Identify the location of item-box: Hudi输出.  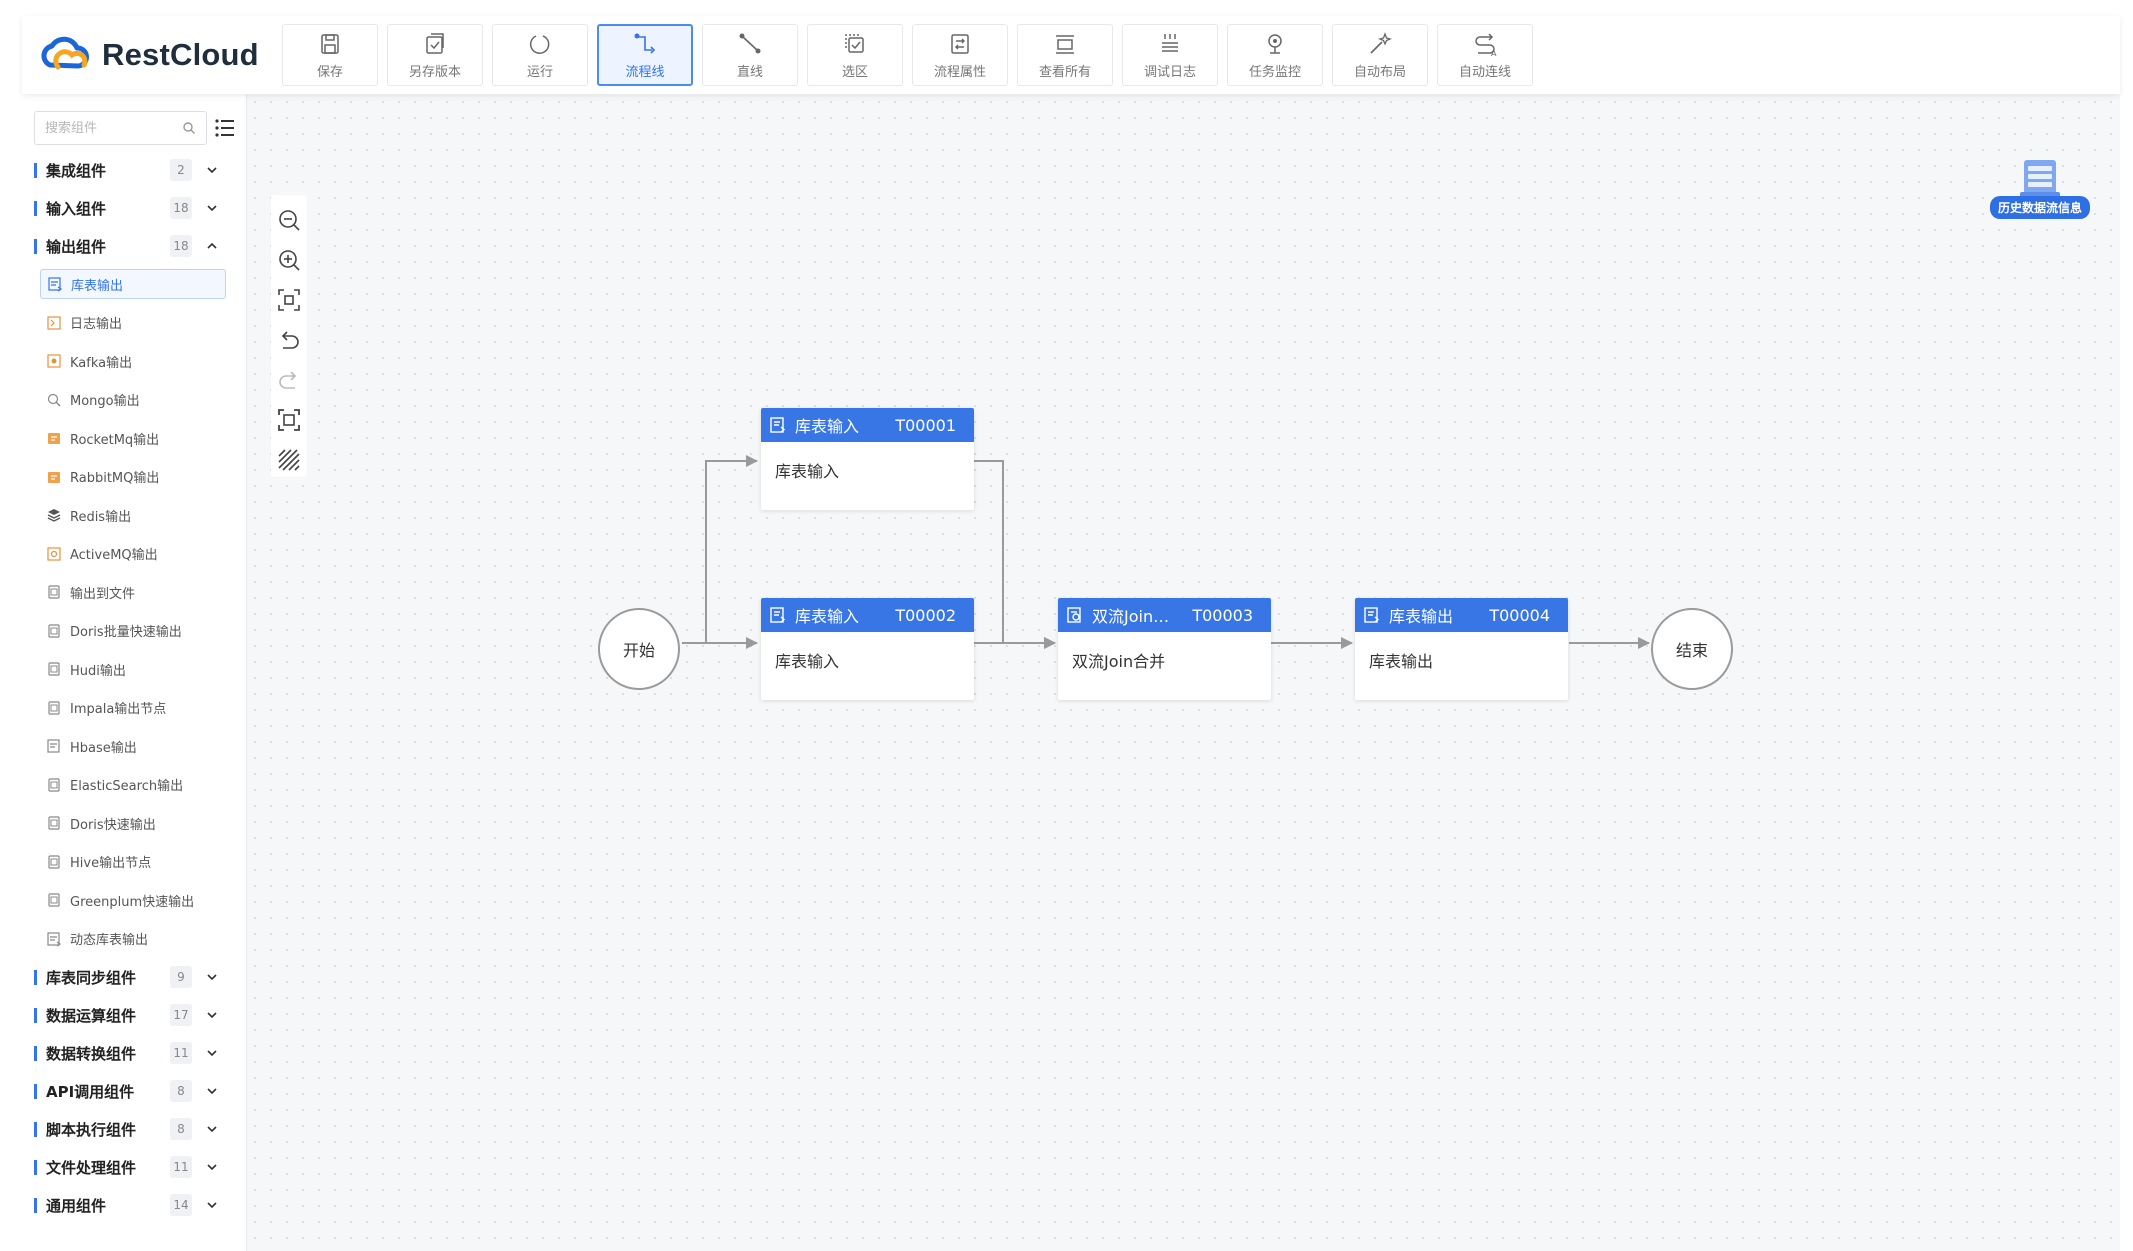
(133, 669).